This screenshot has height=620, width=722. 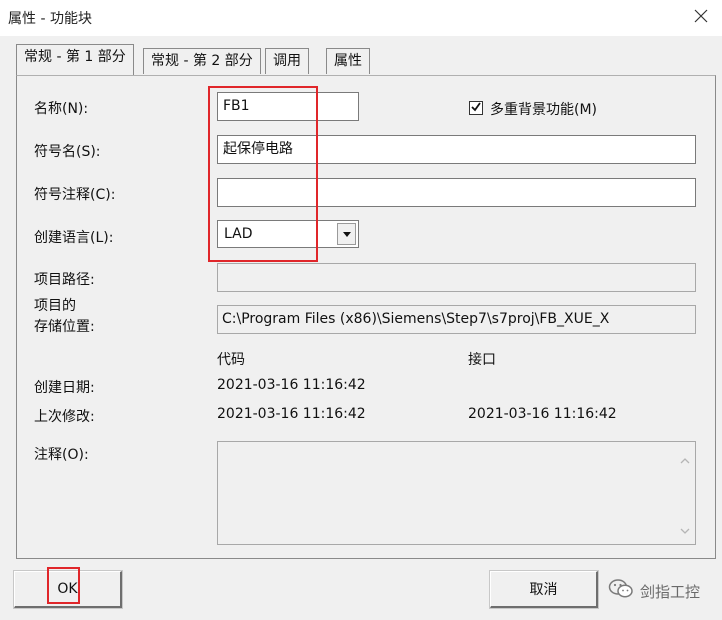 I want to click on multi-instance-checkbox, so click(x=476, y=108).